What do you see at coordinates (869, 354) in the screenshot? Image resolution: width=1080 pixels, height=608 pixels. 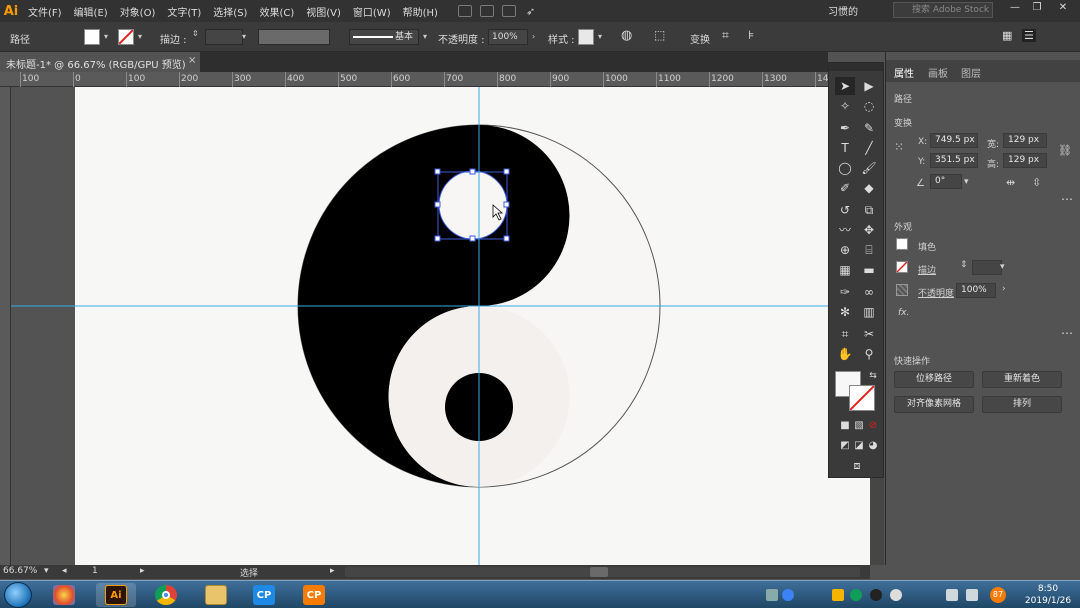 I see `zoom-tool-icon: ⚲` at bounding box center [869, 354].